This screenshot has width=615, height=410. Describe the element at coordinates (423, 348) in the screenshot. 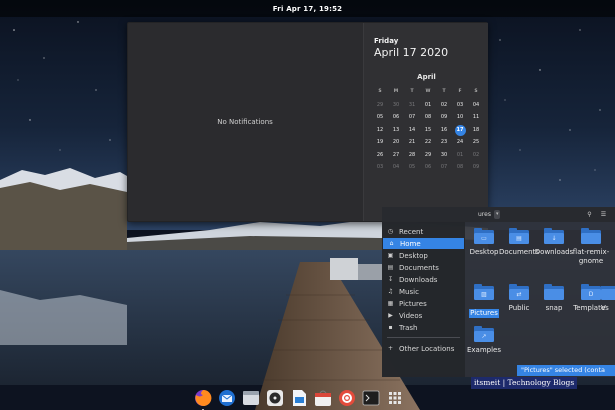

I see `sidebar-item-other-locations: + Other Locations` at that location.